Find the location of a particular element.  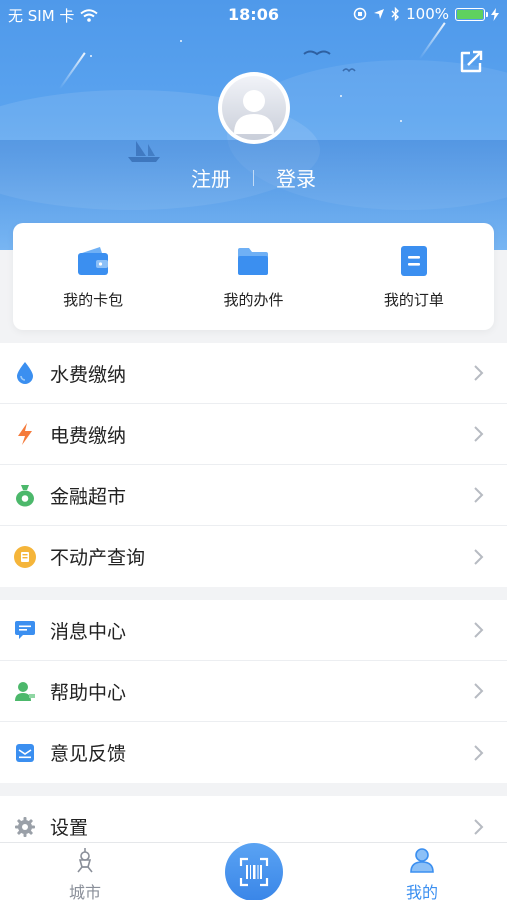

menu-item-electricity-fee: 电费缴纳 is located at coordinates (253, 434).